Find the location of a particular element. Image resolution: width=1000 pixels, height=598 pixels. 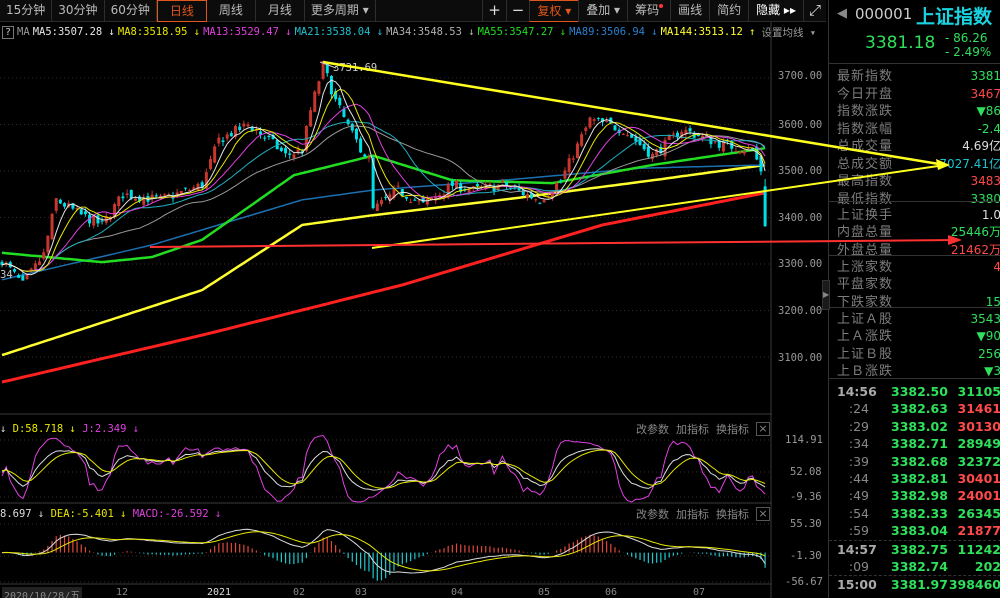

info-value: ▼86 is located at coordinates (988, 111).